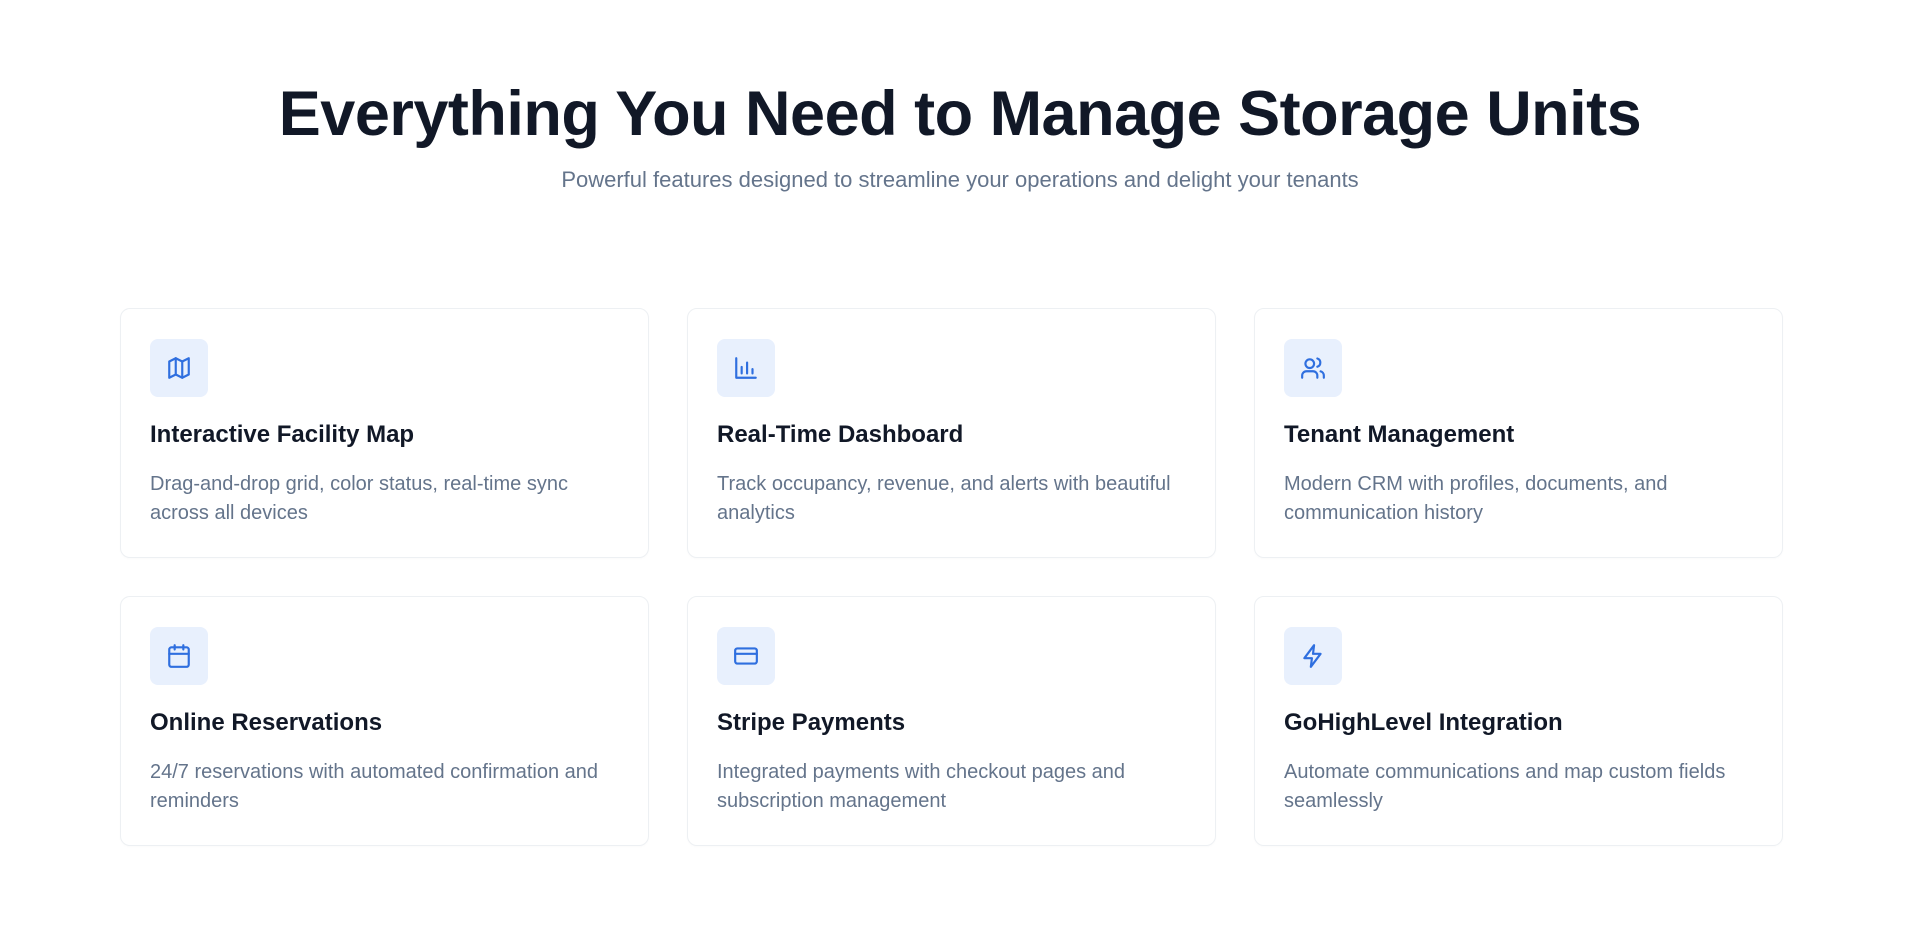 The height and width of the screenshot is (930, 1920). I want to click on feature-title: Tenant Management, so click(1399, 434).